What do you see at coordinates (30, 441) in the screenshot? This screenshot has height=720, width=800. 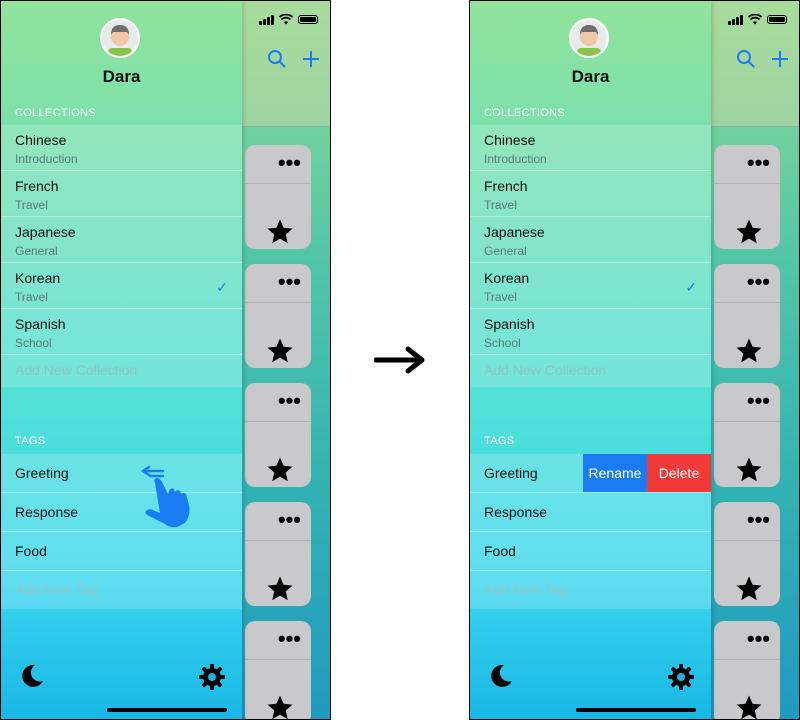 I see `tags-header: TAGS` at bounding box center [30, 441].